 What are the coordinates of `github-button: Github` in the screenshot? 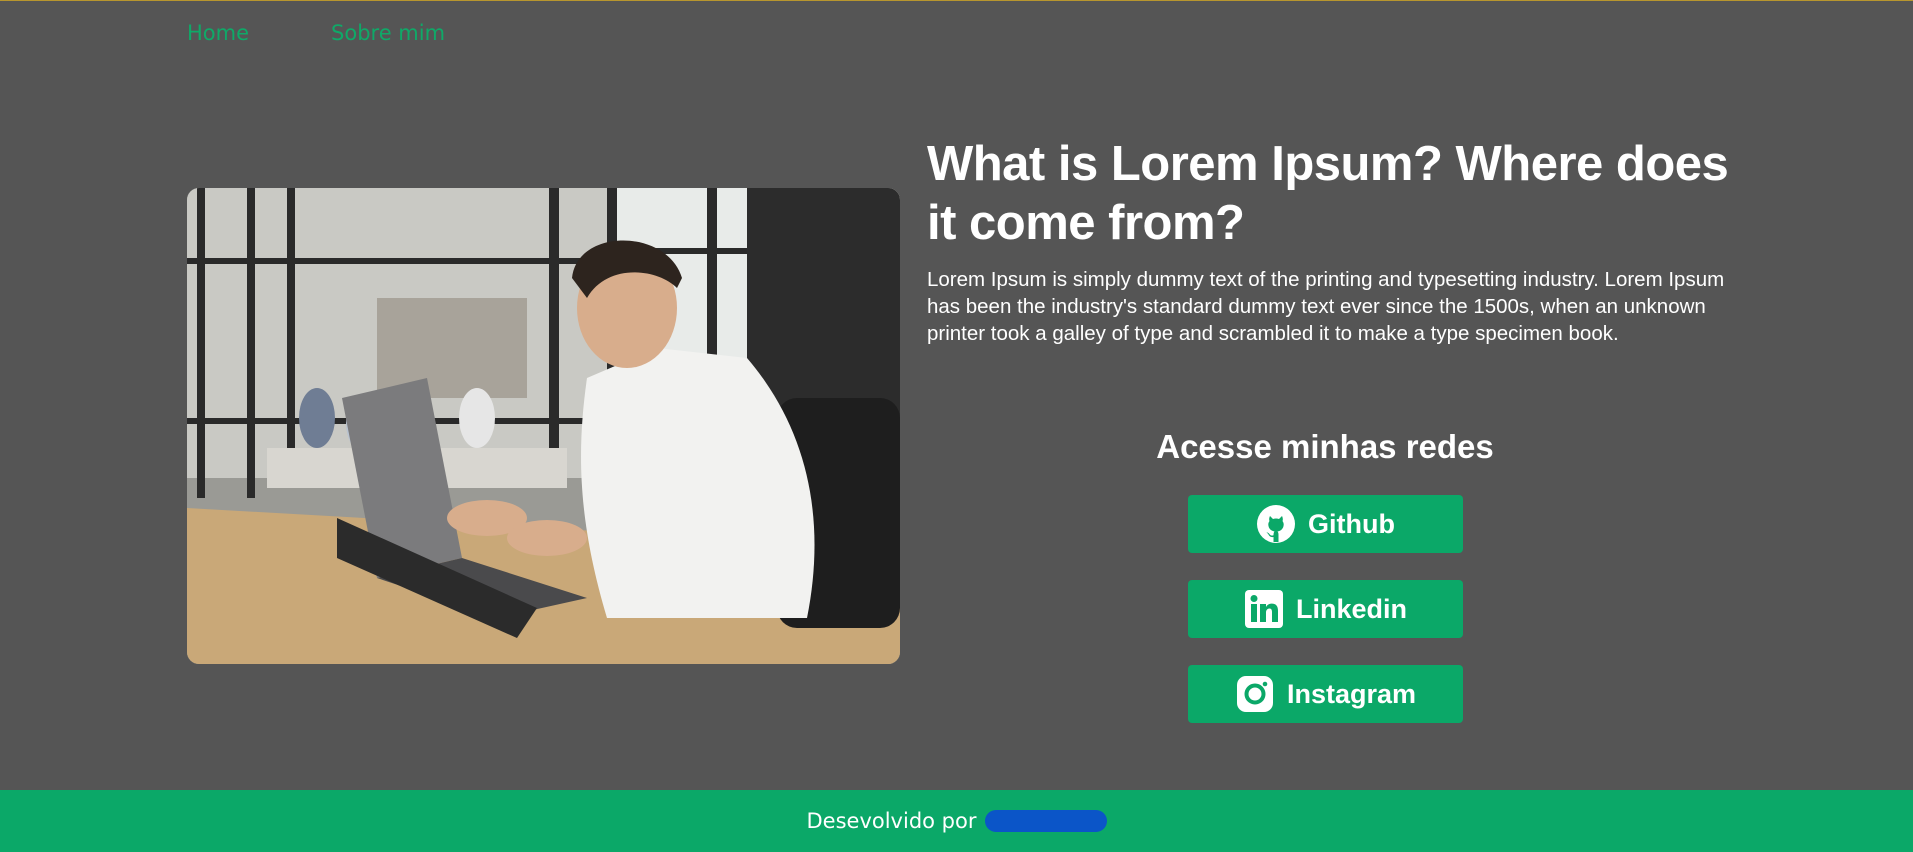 It's located at (1325, 524).